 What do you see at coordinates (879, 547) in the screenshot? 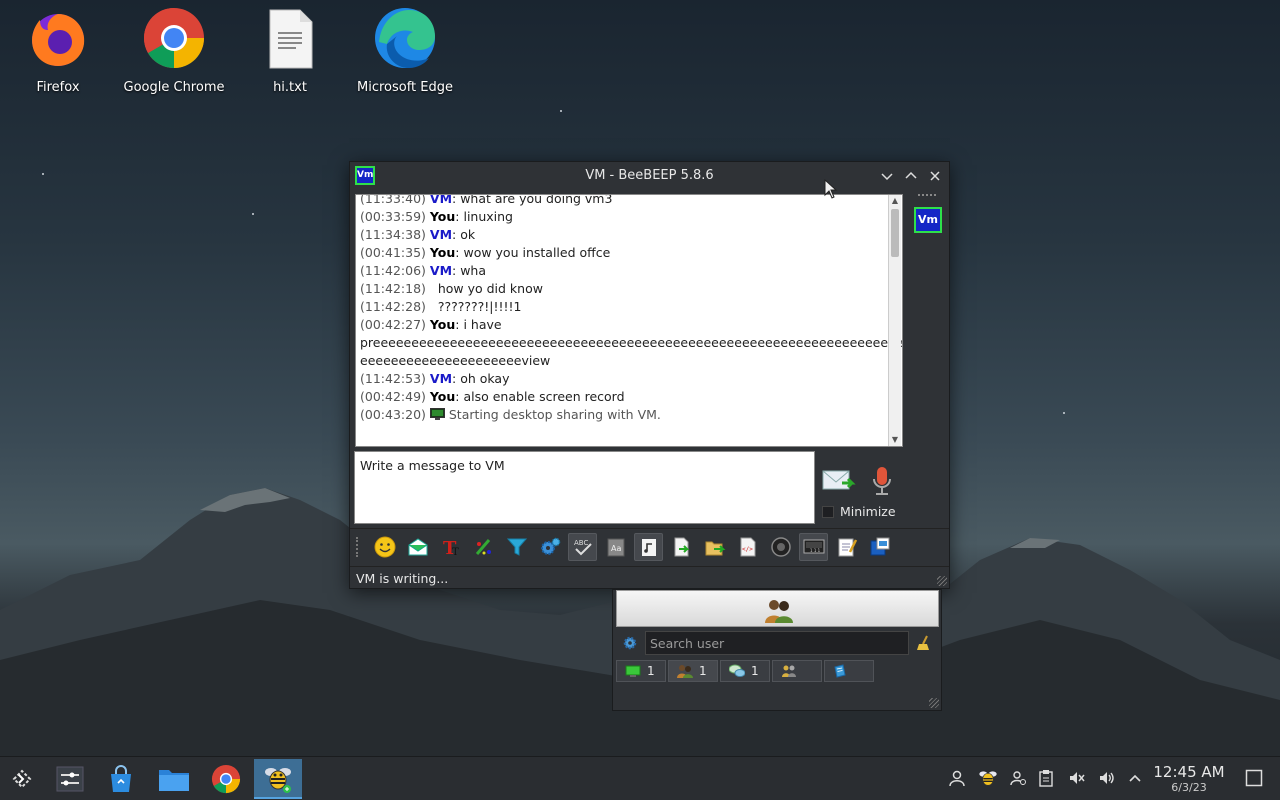
I see `save-chat-button` at bounding box center [879, 547].